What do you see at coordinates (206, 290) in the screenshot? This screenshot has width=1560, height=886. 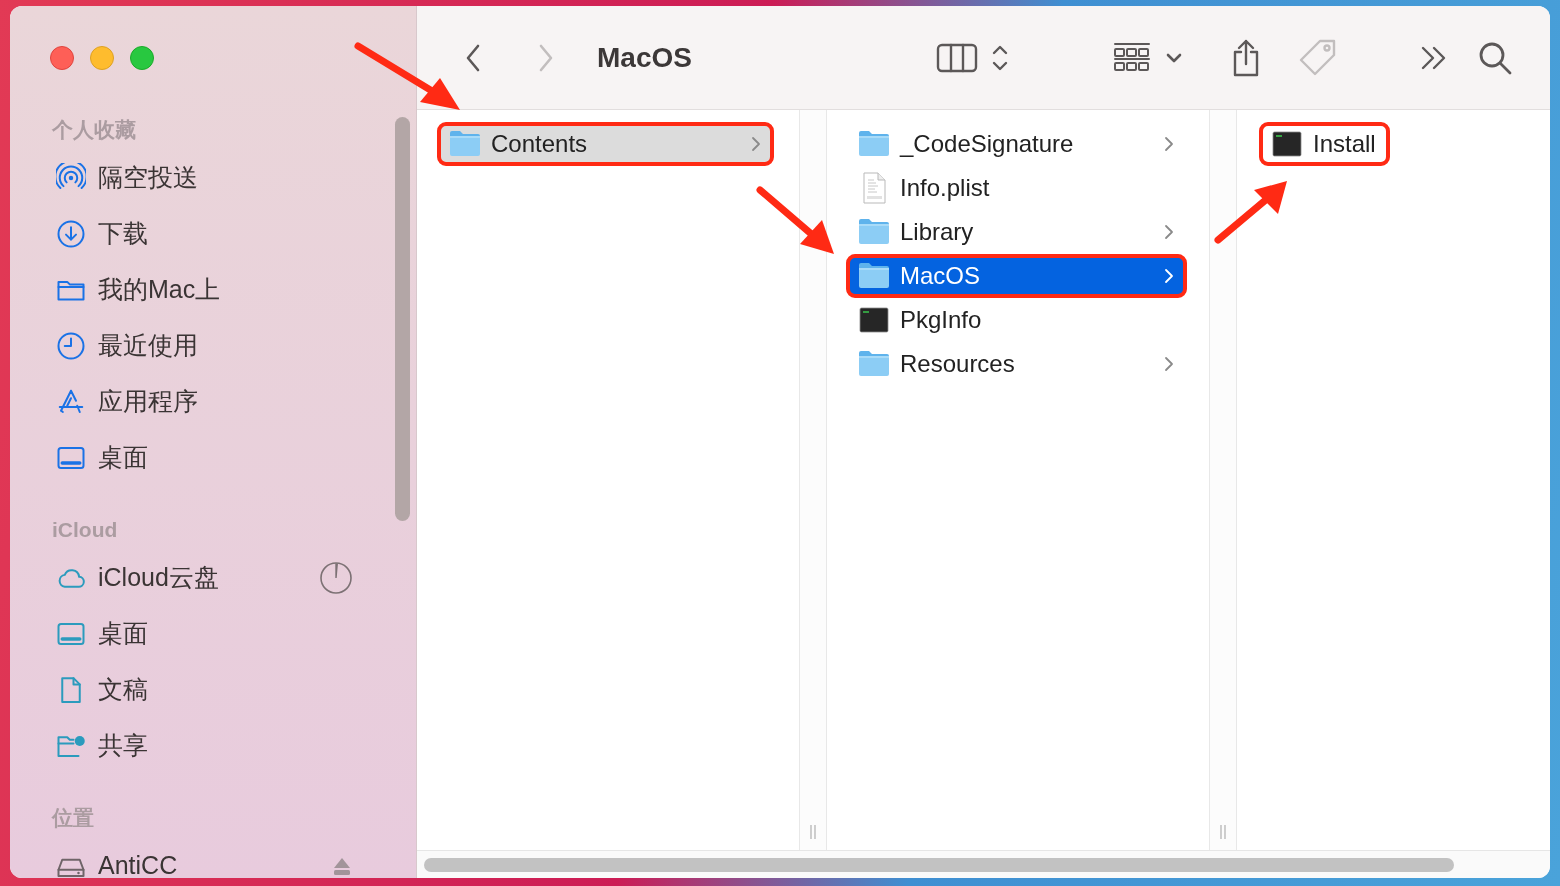 I see `sidebar-item: 我的Mac上` at bounding box center [206, 290].